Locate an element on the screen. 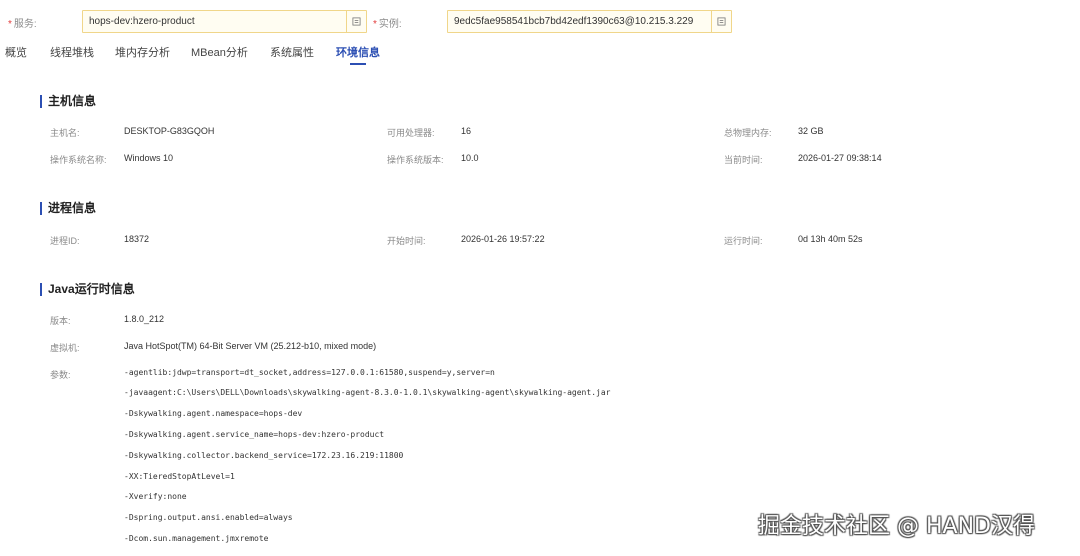  tab-overview: 概览 is located at coordinates (16, 55).